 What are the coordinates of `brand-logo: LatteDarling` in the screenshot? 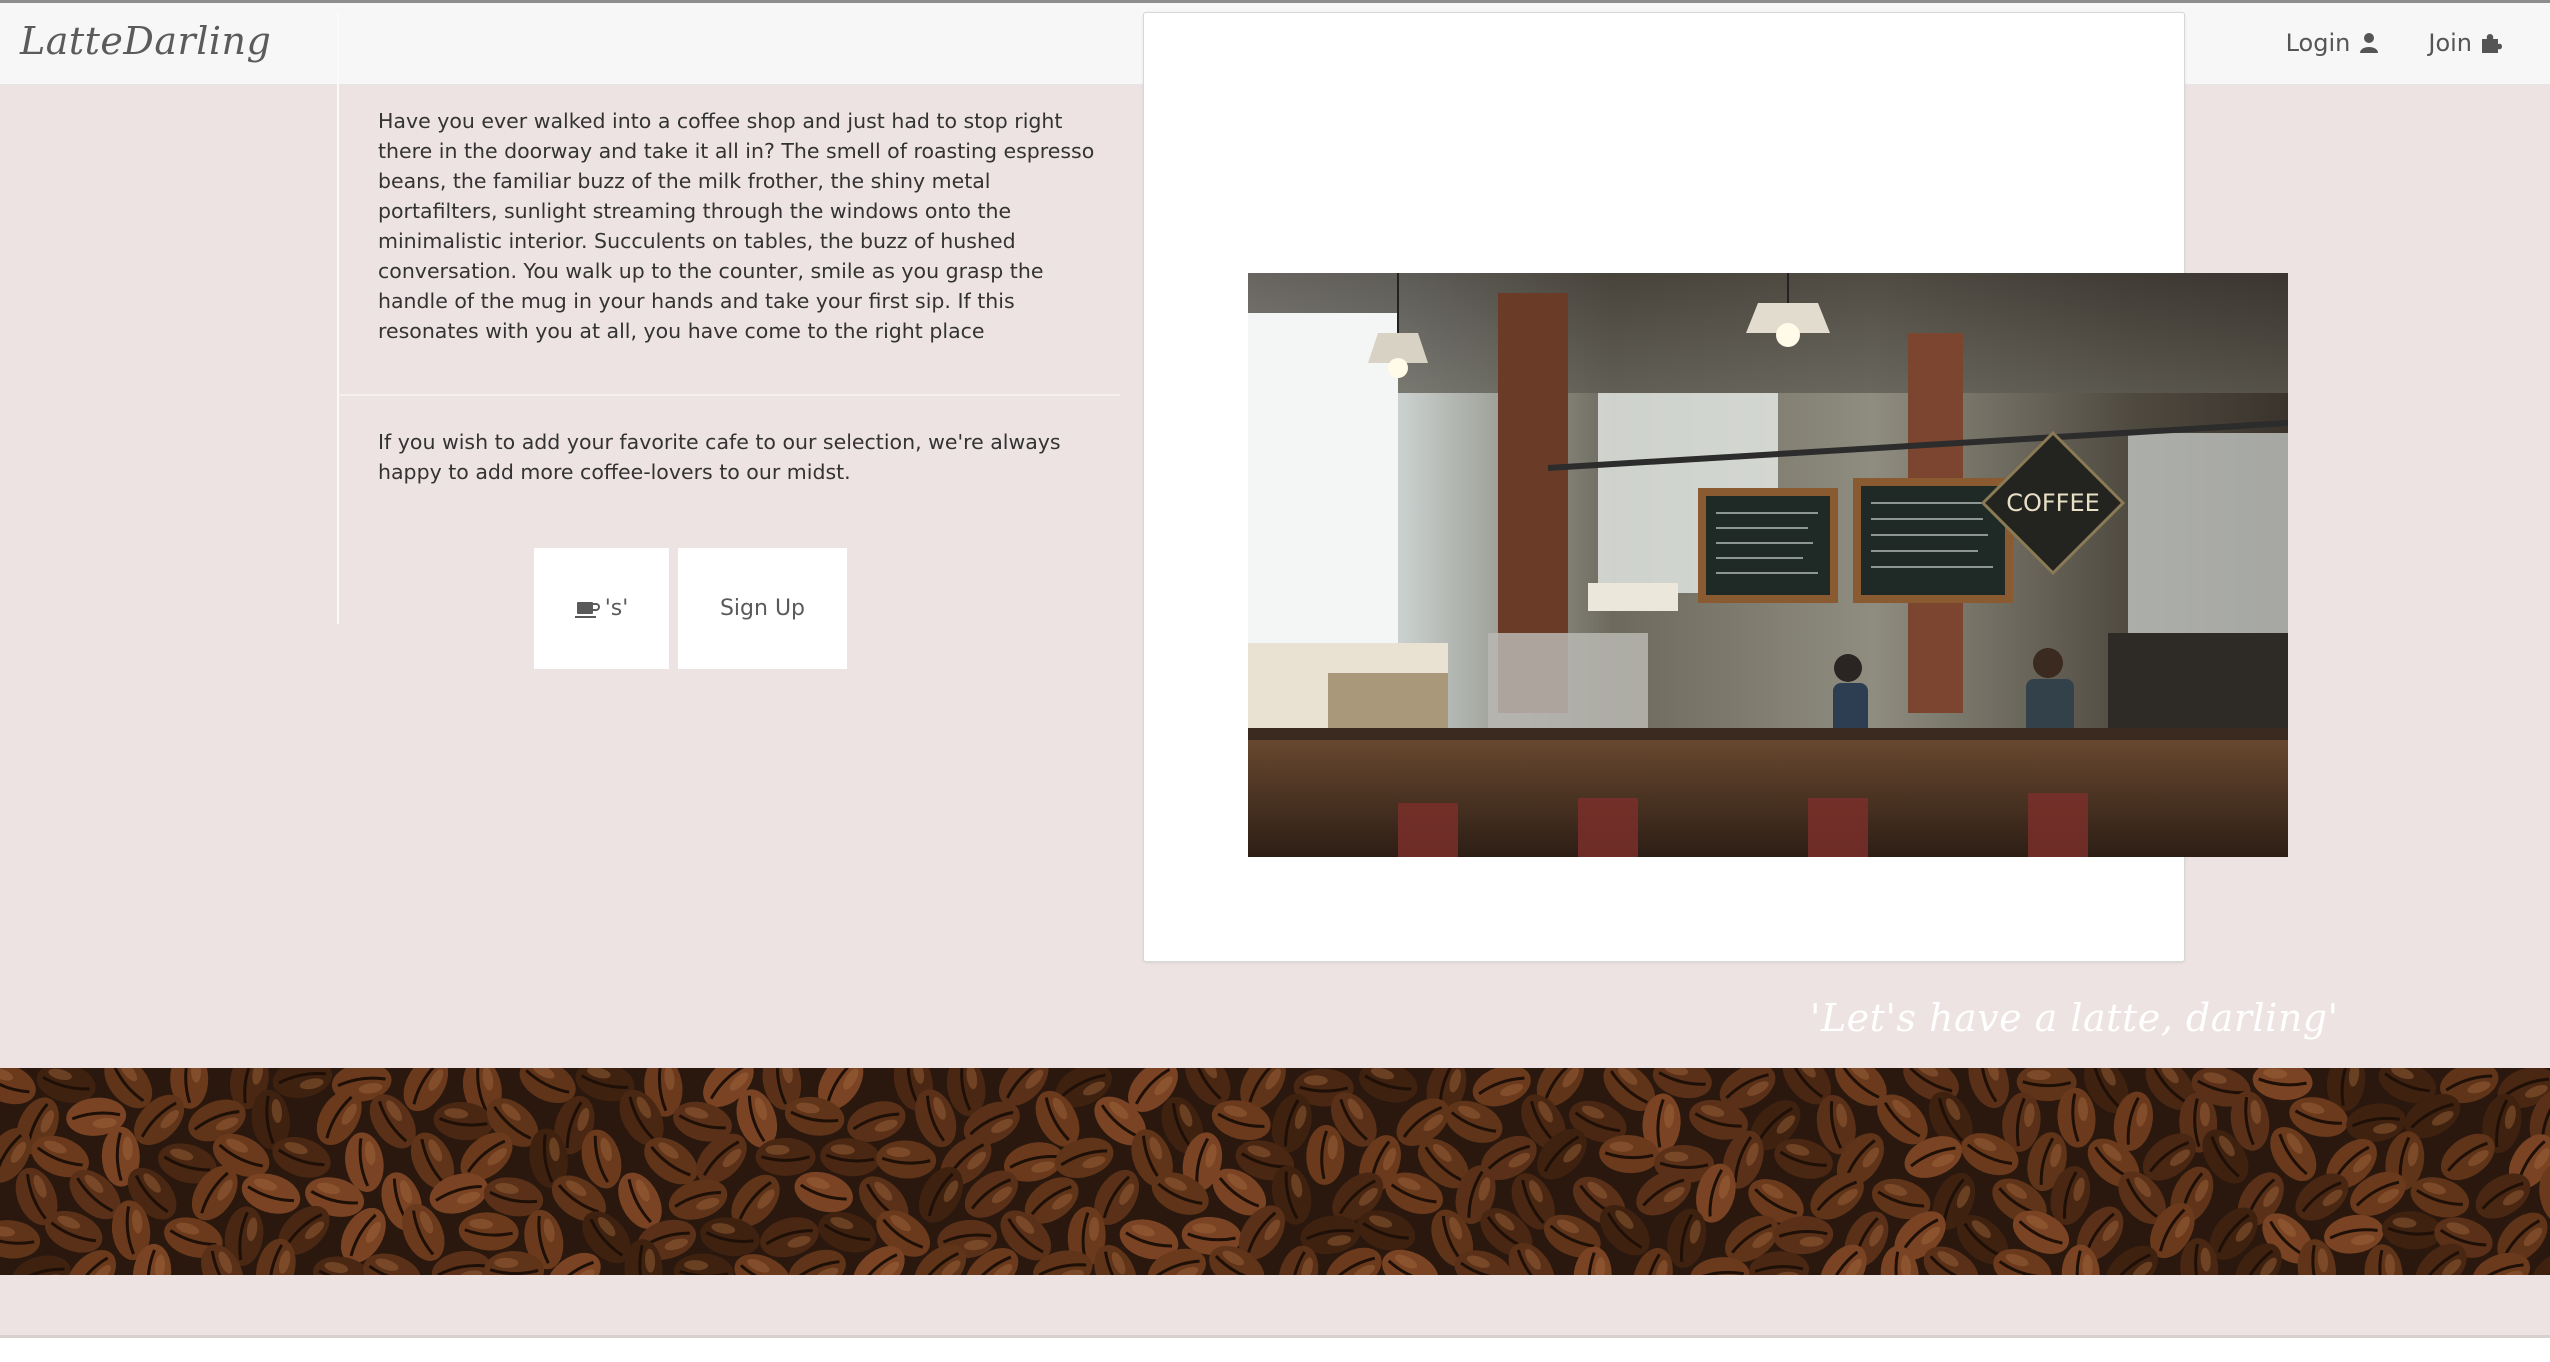 It's located at (145, 41).